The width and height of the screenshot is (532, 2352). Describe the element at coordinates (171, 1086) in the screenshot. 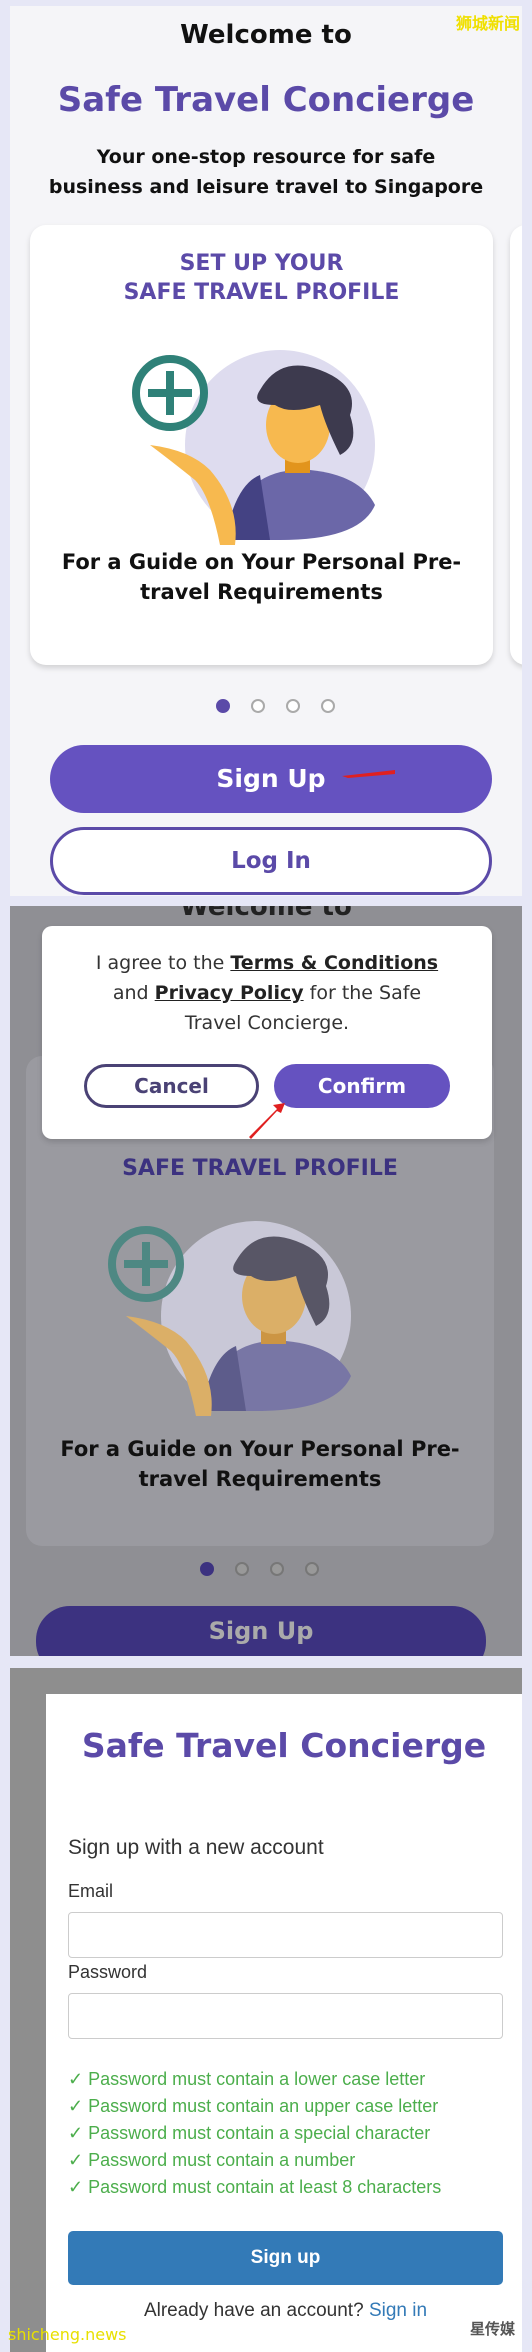

I see `cancel-button: Cancel` at that location.